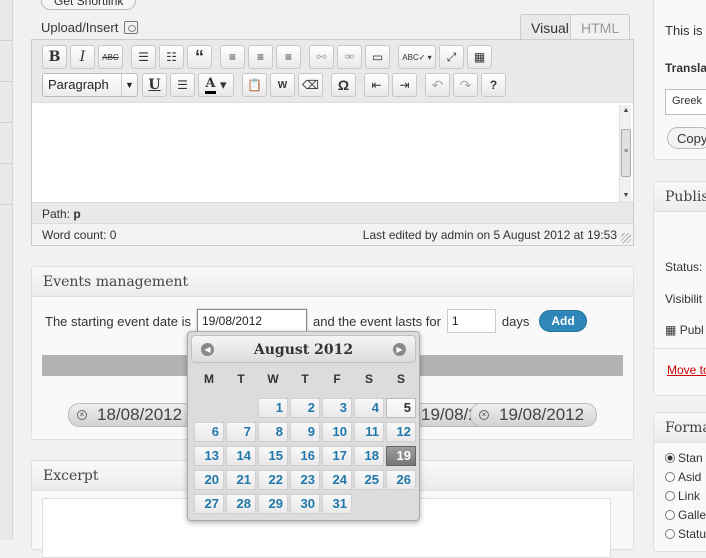 The width and height of the screenshot is (706, 558). What do you see at coordinates (305, 504) in the screenshot?
I see `calendar-day: 30` at bounding box center [305, 504].